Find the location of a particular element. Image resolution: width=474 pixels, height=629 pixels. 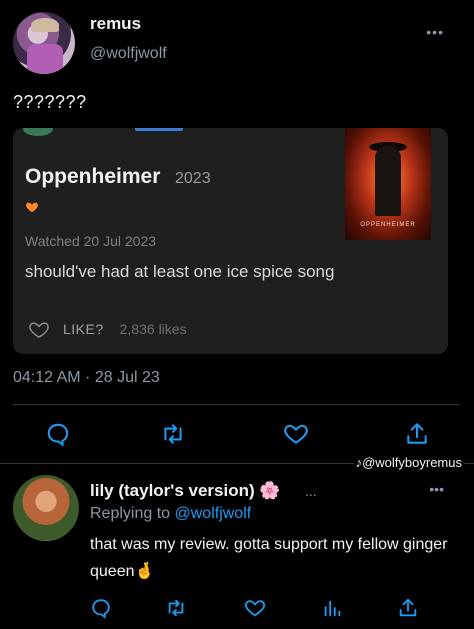

film-title: Oppenheimer is located at coordinates (92, 177).